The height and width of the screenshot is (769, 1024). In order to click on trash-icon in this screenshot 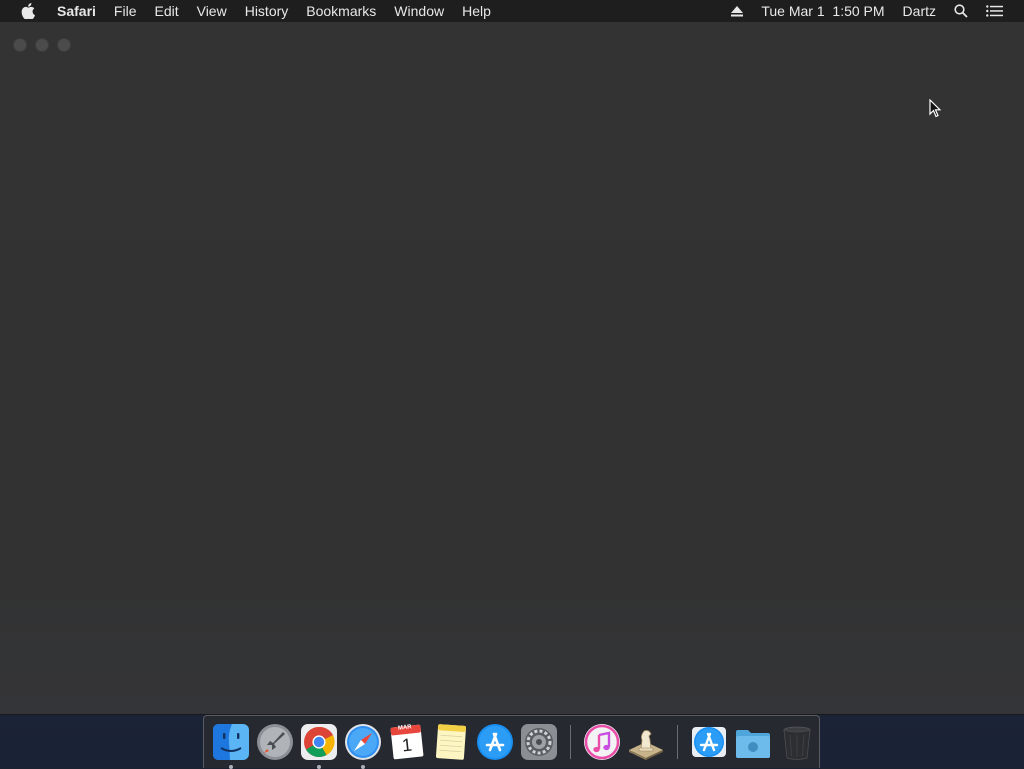, I will do `click(797, 743)`.